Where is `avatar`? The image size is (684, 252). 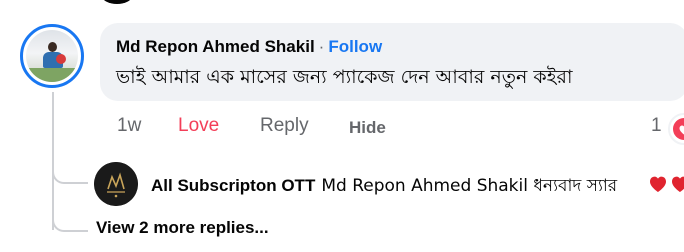
avatar is located at coordinates (52, 56).